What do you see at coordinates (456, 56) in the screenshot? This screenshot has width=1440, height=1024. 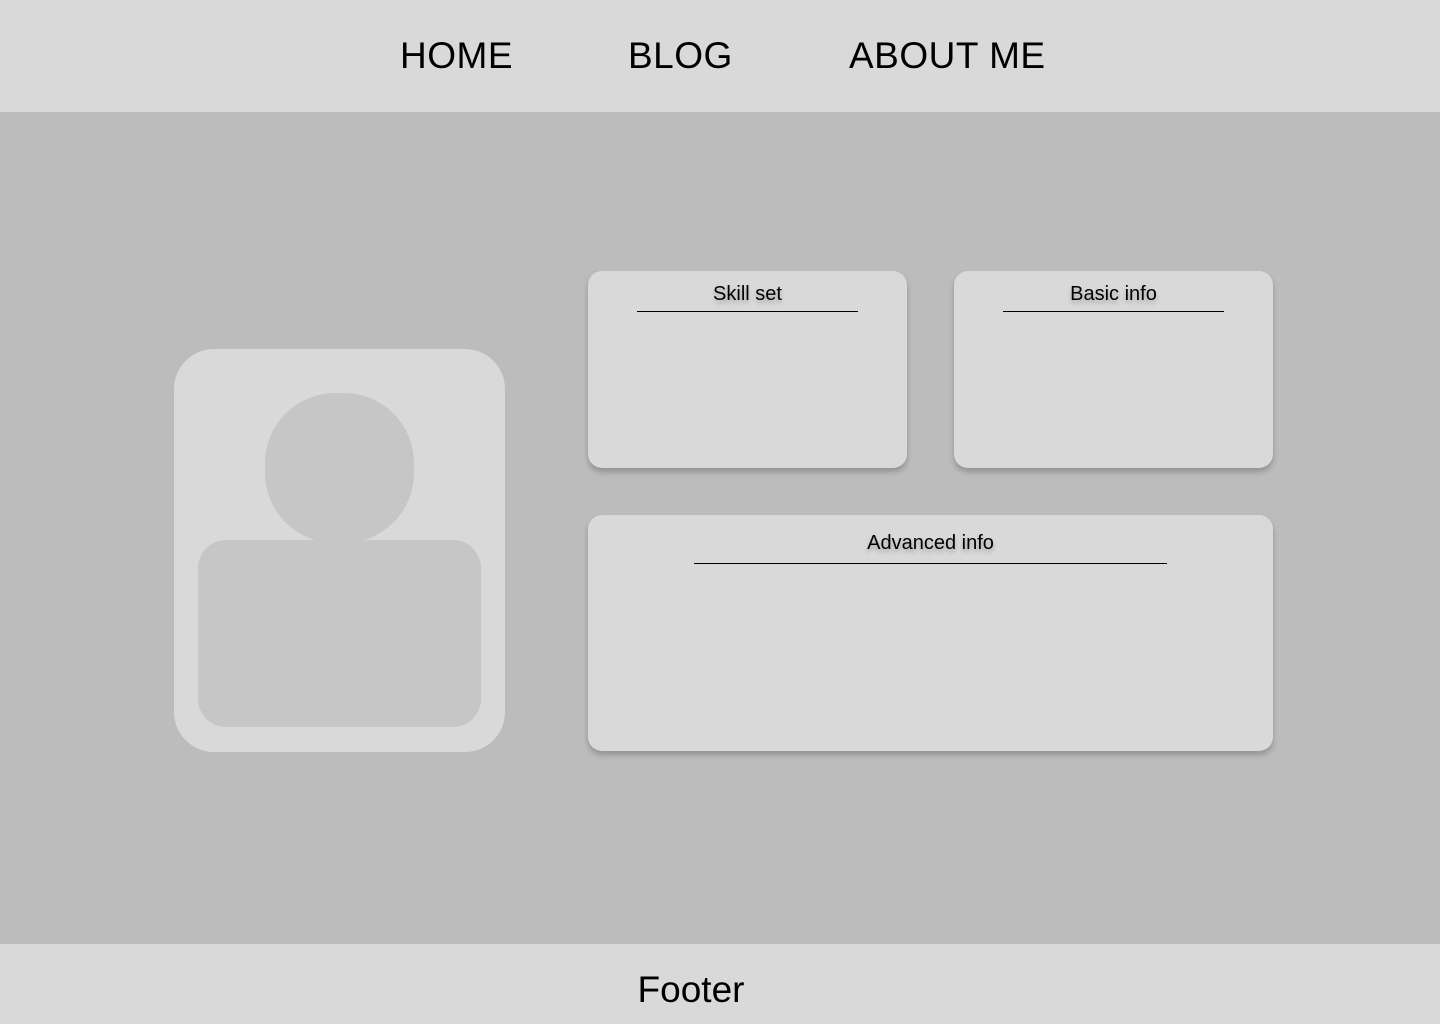 I see `nav-home-link: HOME` at bounding box center [456, 56].